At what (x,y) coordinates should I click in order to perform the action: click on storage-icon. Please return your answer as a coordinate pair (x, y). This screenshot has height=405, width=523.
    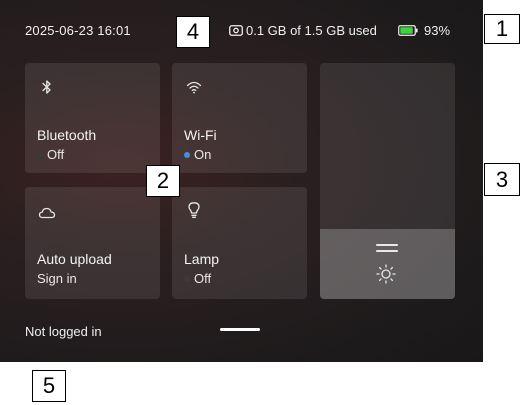
    Looking at the image, I should click on (236, 30).